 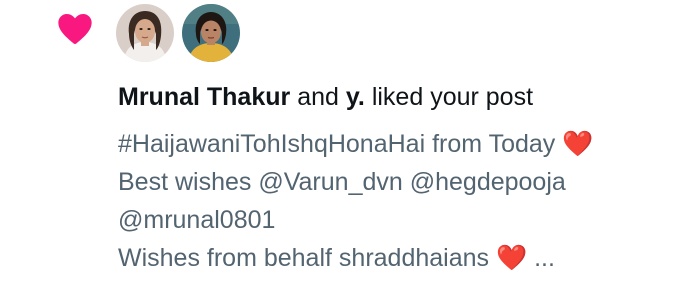 I want to click on post-line-2: Best wishes @Varun_dvn @hegdepooja, so click(x=342, y=182).